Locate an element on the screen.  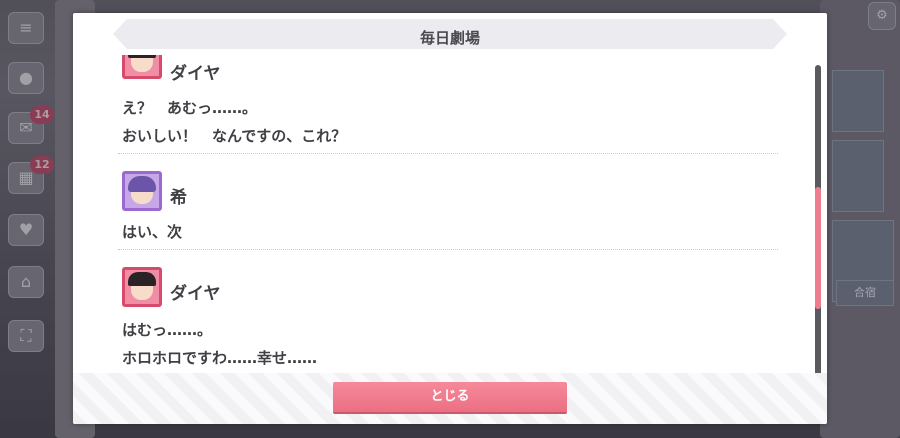
nozomi-avatar is located at coordinates (142, 191).